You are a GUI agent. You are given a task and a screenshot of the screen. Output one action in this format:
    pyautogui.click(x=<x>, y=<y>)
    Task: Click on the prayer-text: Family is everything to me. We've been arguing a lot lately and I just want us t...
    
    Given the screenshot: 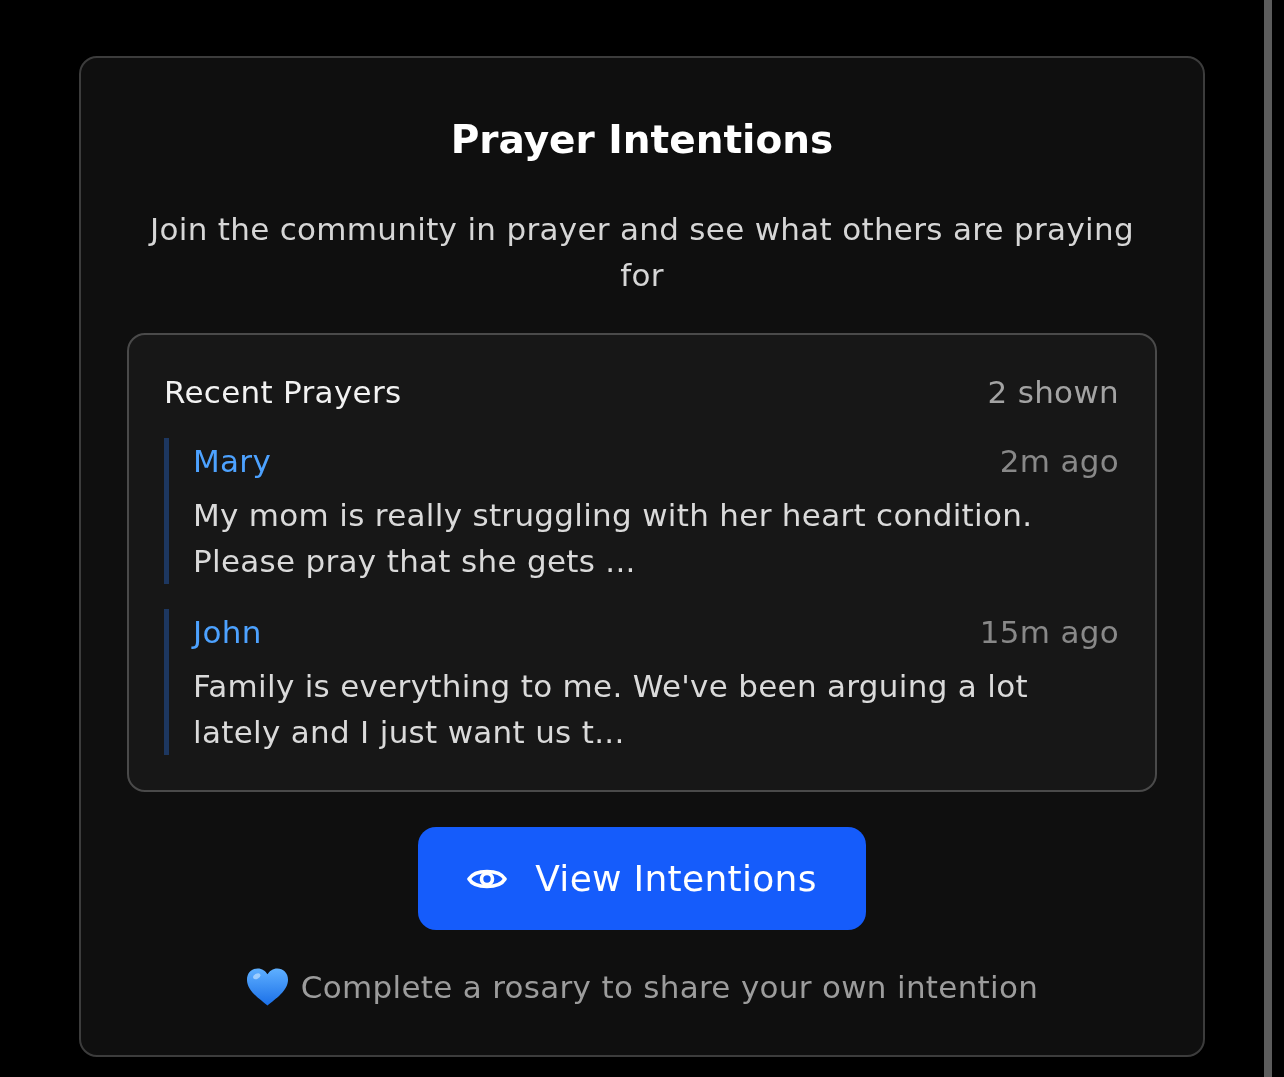 What is the action you would take?
    pyautogui.click(x=611, y=709)
    